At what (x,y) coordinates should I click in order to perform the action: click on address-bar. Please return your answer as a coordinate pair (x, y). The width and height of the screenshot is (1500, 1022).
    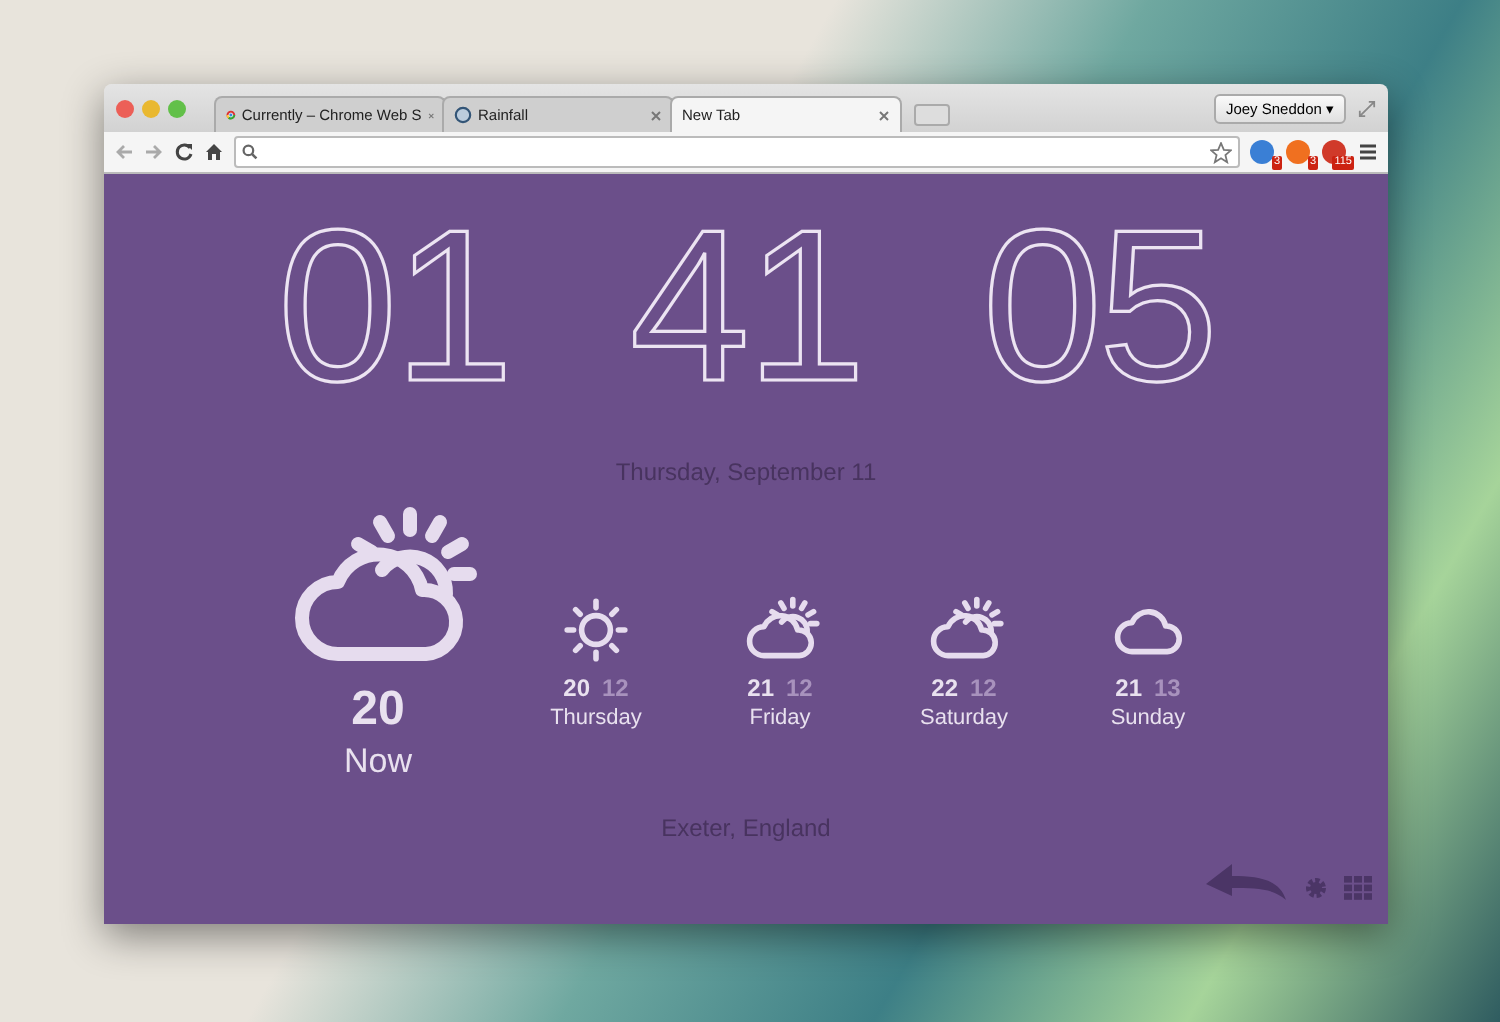
    Looking at the image, I should click on (737, 152).